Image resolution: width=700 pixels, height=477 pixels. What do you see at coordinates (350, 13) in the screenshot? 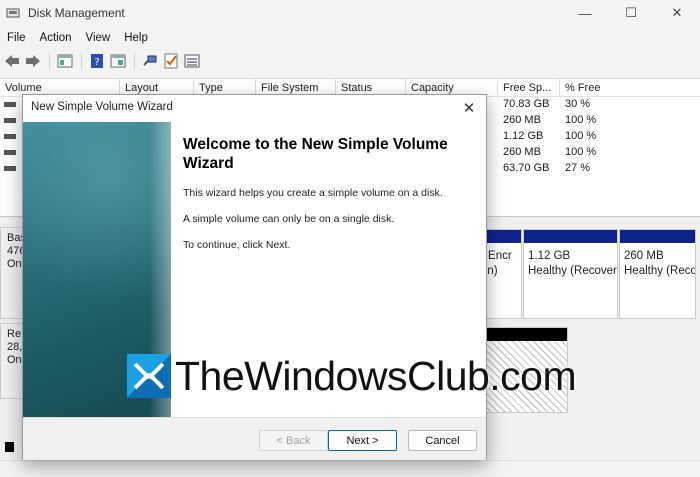
I see `title-bar: Disk Management — ☐ ✕` at bounding box center [350, 13].